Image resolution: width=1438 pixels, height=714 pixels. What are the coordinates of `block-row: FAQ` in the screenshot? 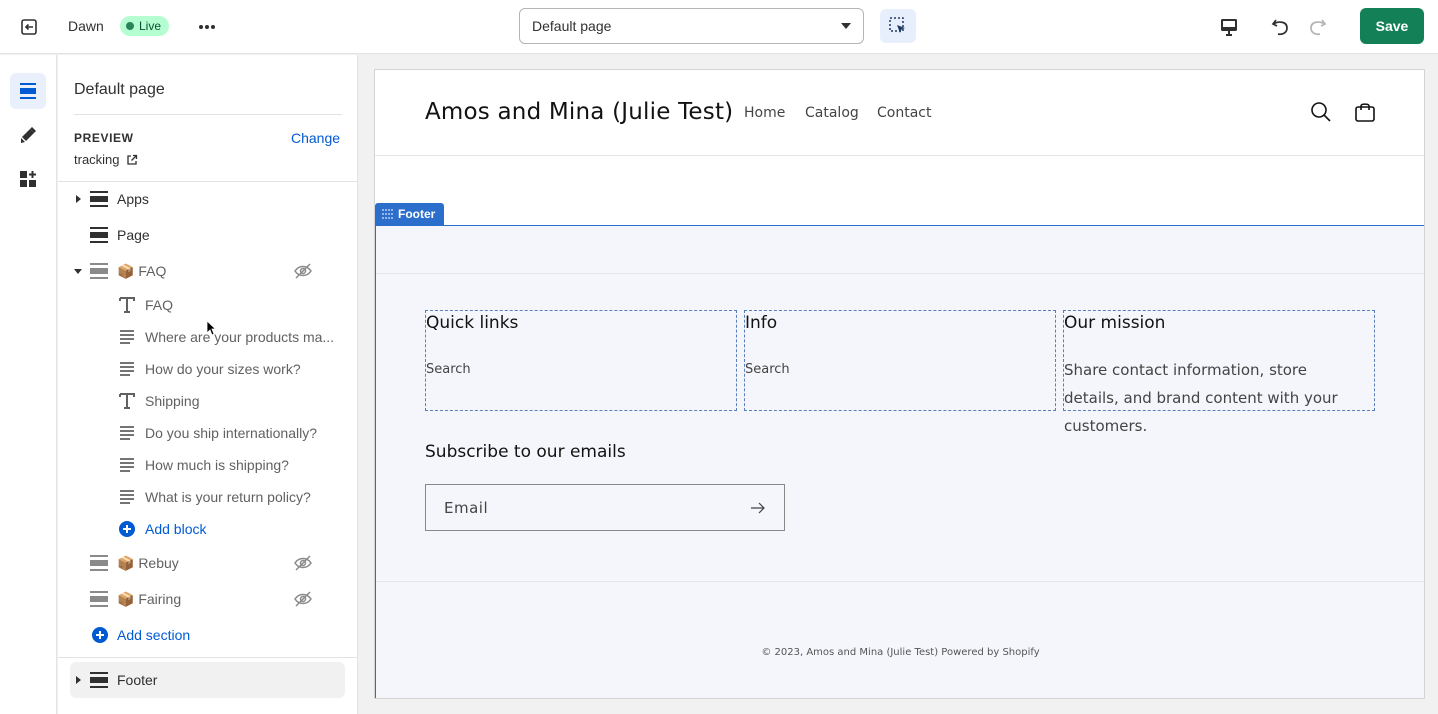 It's located at (208, 305).